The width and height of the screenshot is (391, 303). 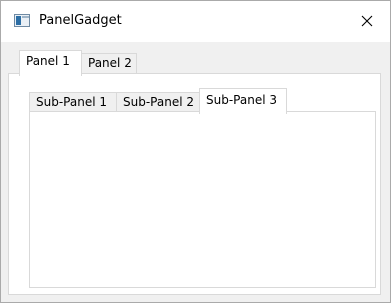 I want to click on tab-sub-panel-3: Sub-Panel 3, so click(x=243, y=101).